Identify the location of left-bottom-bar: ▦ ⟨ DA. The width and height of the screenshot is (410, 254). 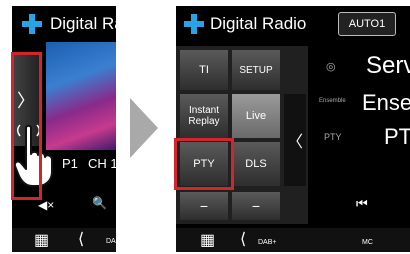
(64, 240).